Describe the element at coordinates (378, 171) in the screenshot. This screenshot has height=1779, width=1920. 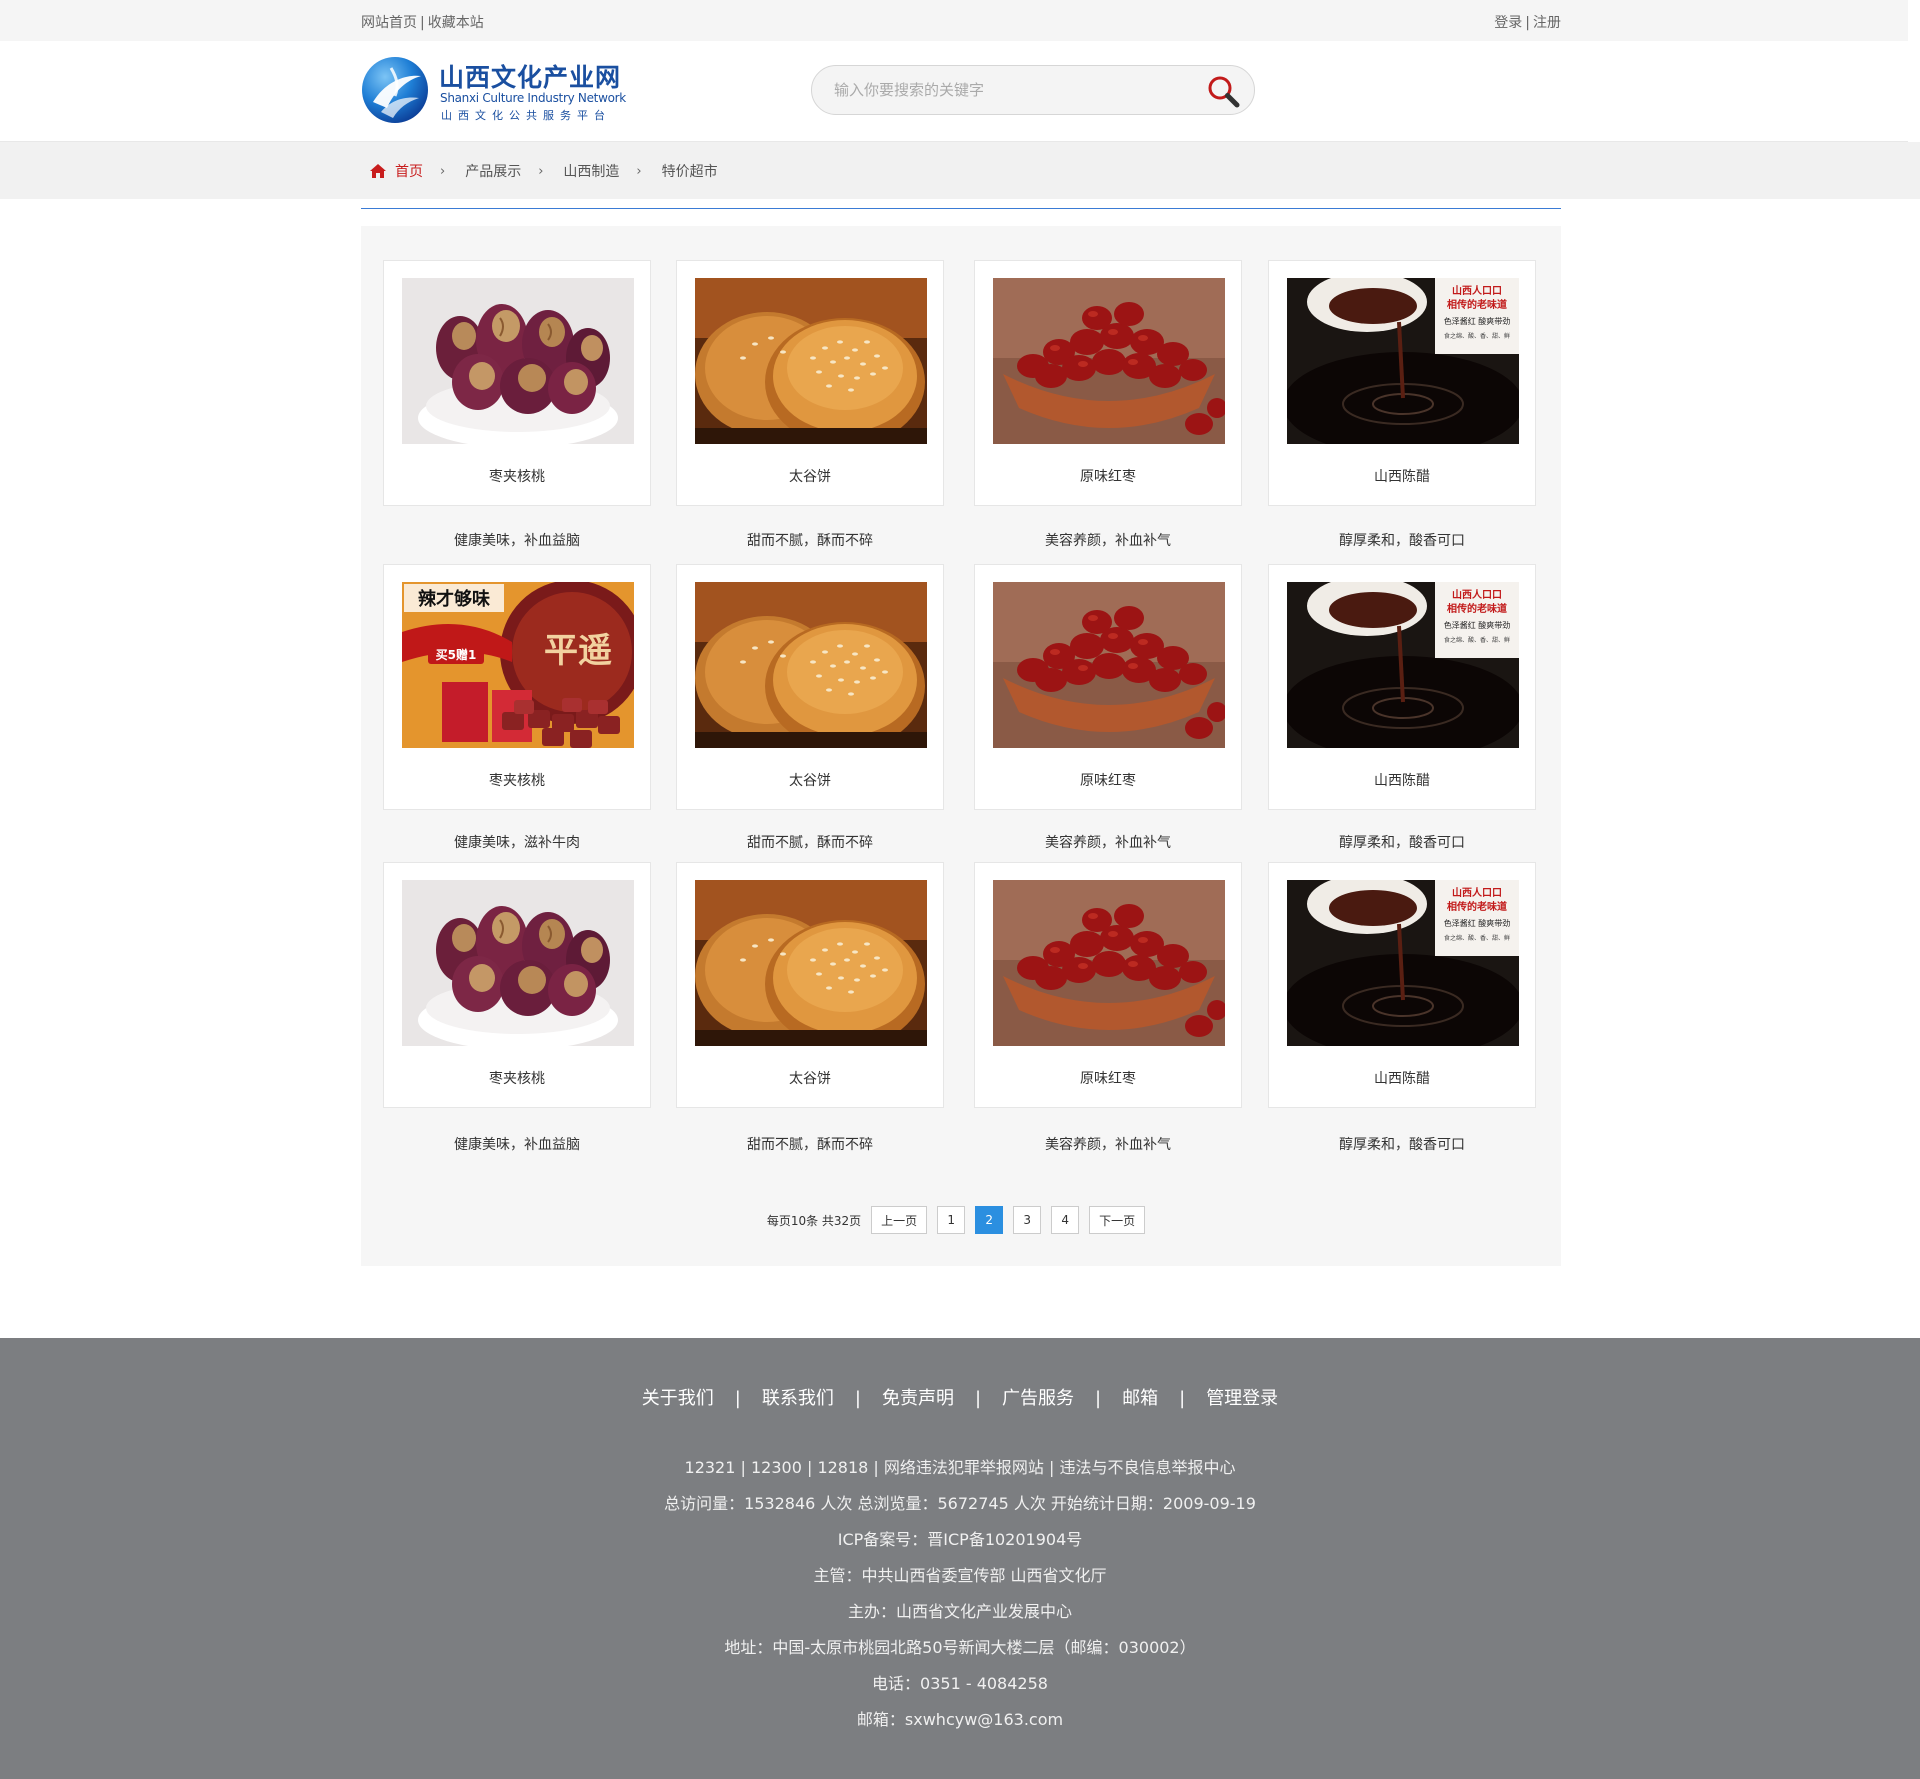
I see `home-icon` at that location.